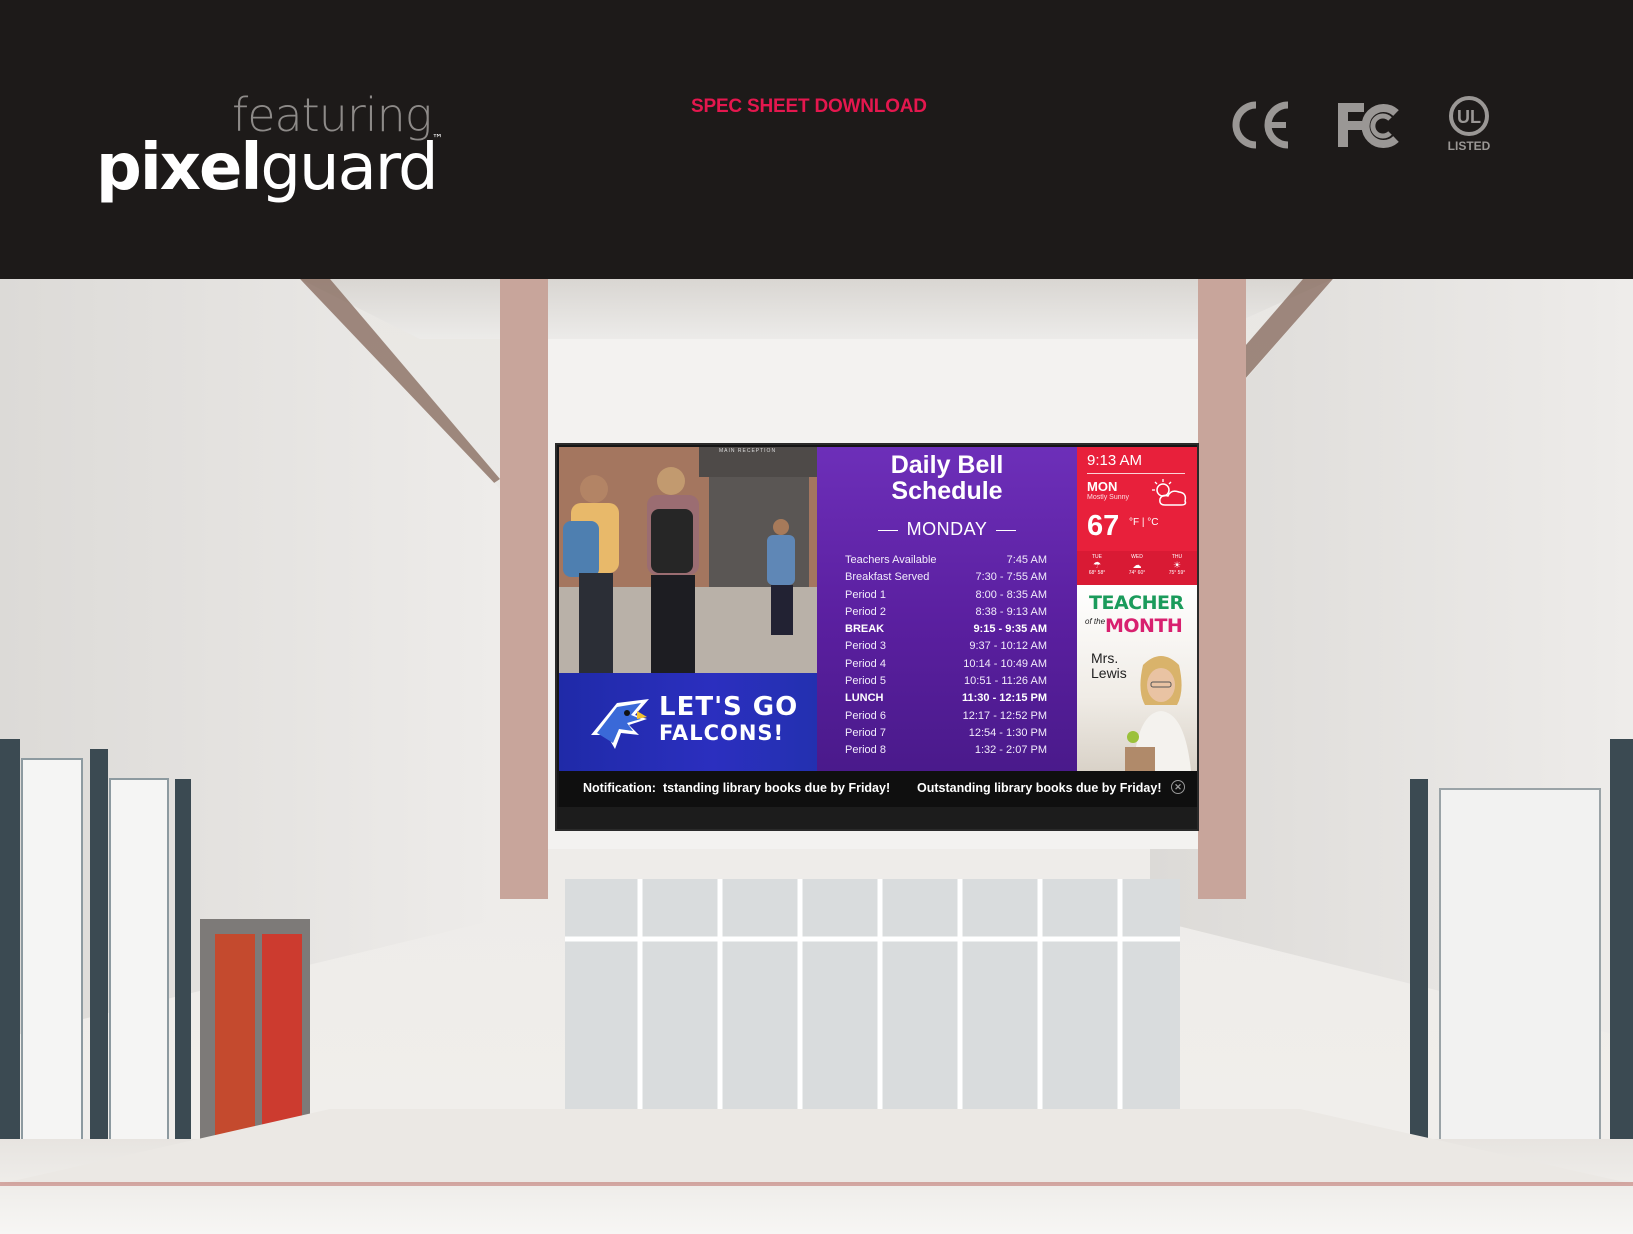 Image resolution: width=1633 pixels, height=1234 pixels. What do you see at coordinates (1007, 732) in the screenshot?
I see `schedule-row-time: 12:54 - 1:30 PM` at bounding box center [1007, 732].